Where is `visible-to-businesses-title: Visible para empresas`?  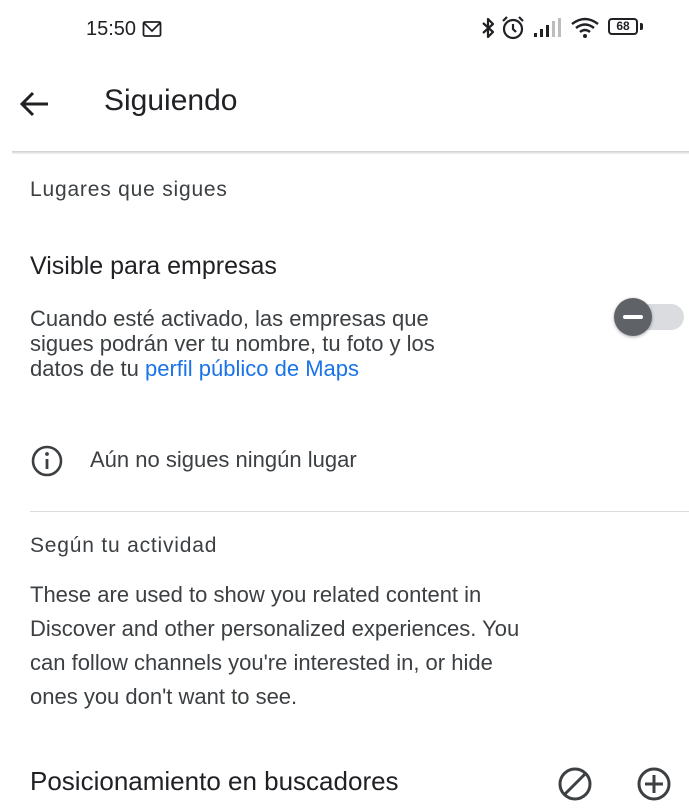 visible-to-businesses-title: Visible para empresas is located at coordinates (153, 266).